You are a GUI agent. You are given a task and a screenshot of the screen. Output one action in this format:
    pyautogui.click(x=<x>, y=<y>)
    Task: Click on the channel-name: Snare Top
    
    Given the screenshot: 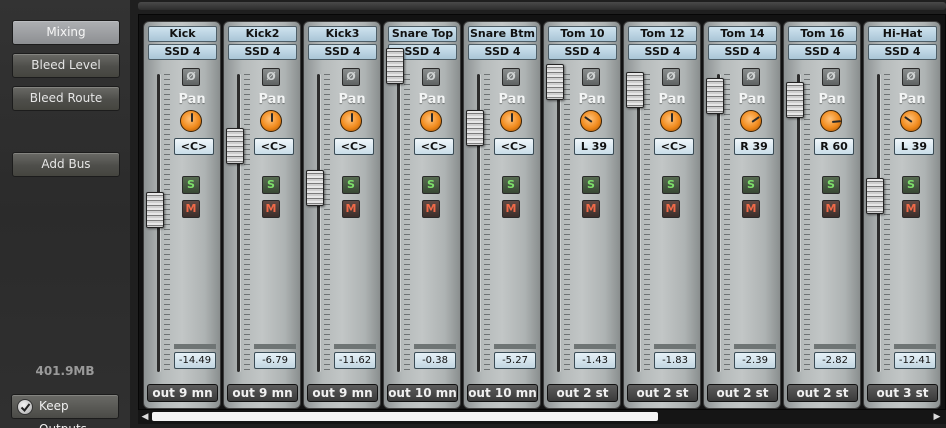 What is the action you would take?
    pyautogui.click(x=422, y=34)
    